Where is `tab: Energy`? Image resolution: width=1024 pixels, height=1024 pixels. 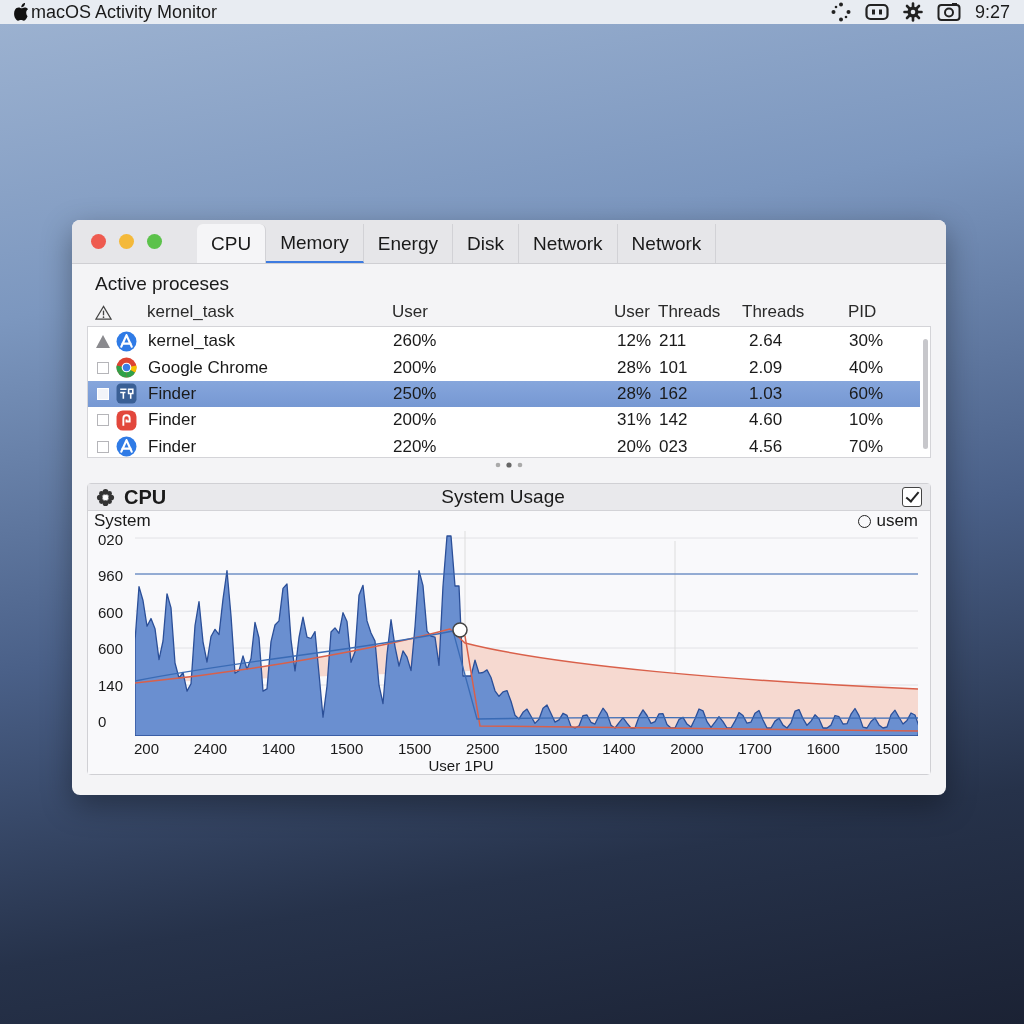 tab: Energy is located at coordinates (408, 243).